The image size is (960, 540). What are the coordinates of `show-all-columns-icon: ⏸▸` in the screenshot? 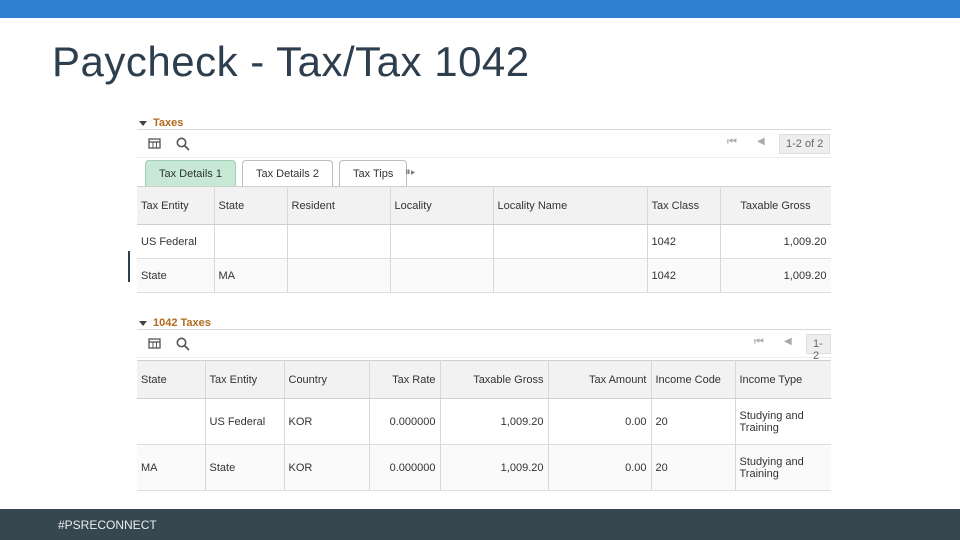 It's located at (410, 172).